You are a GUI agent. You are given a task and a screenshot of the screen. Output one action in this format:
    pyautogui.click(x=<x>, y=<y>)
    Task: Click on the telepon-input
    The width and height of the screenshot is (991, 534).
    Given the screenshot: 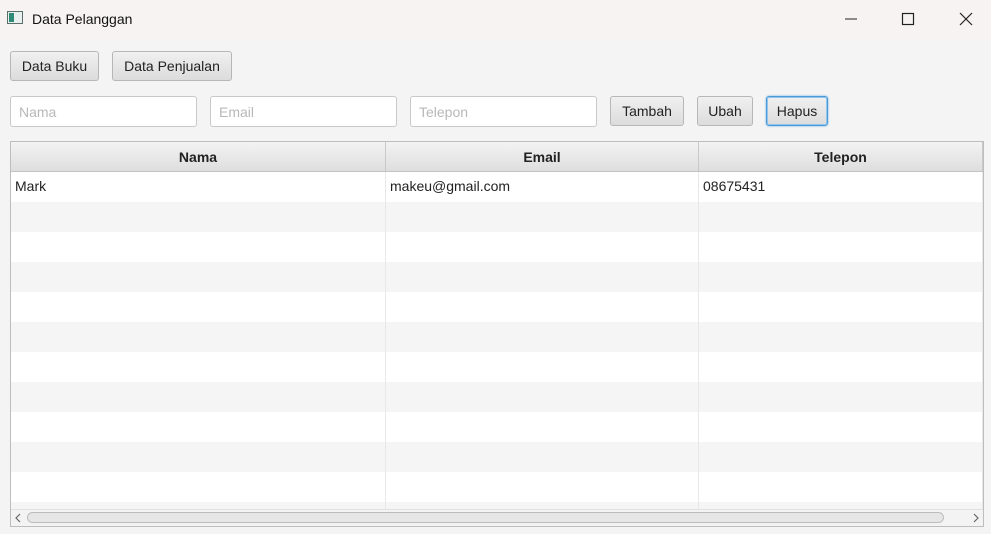 What is the action you would take?
    pyautogui.click(x=503, y=111)
    